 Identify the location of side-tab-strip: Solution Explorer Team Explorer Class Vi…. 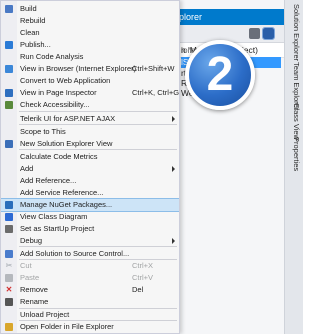
(293, 167).